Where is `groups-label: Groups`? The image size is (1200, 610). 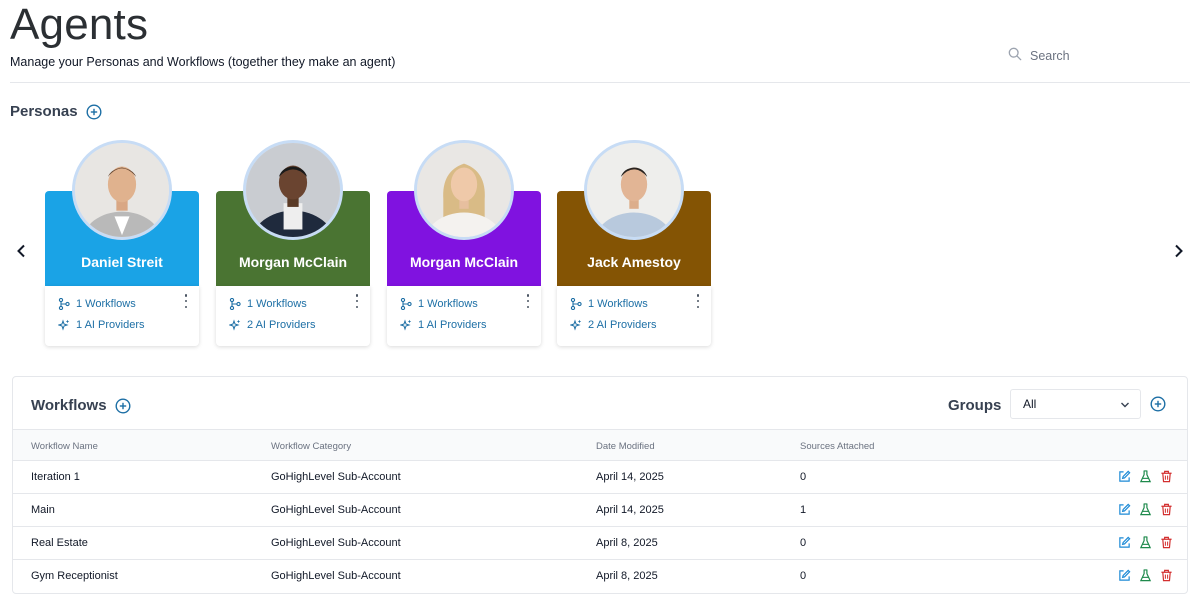
groups-label: Groups is located at coordinates (975, 405).